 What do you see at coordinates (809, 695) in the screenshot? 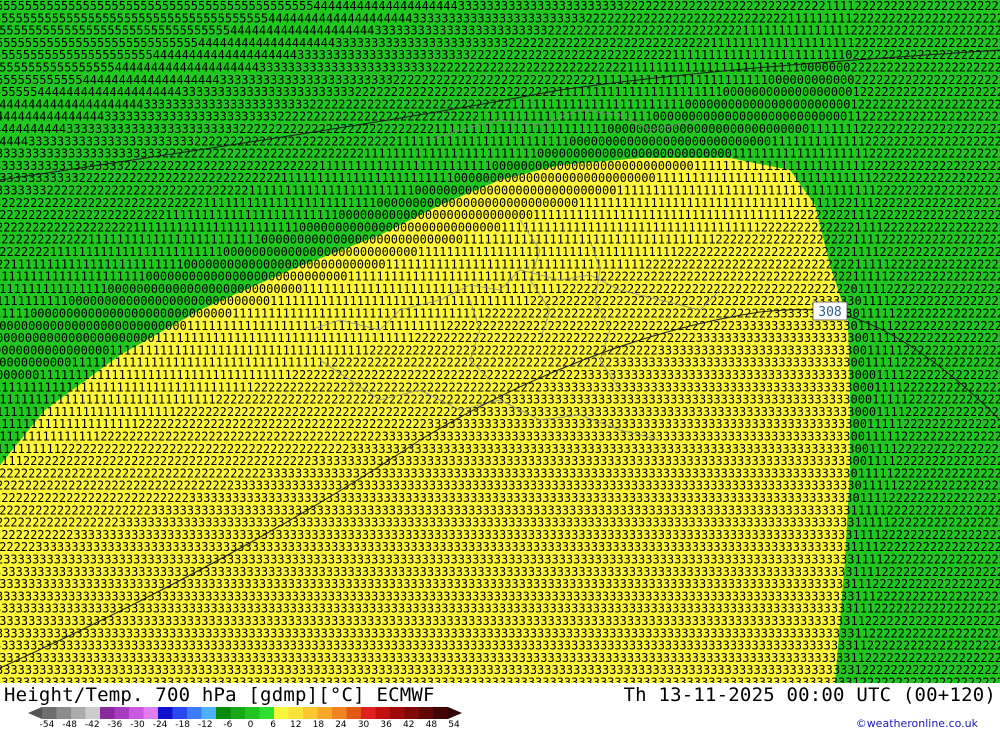
I see `forecast-datetime: Th 13-11-2025 00:00 UTC (00+120)` at bounding box center [809, 695].